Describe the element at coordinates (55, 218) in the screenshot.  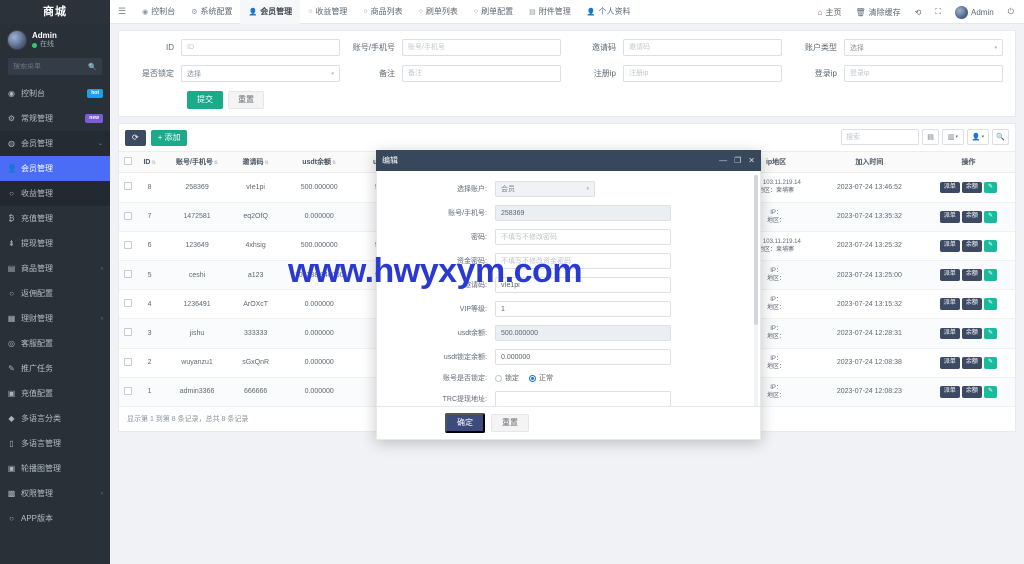
I see `sidebar-item-5: ₿ 充值管理` at that location.